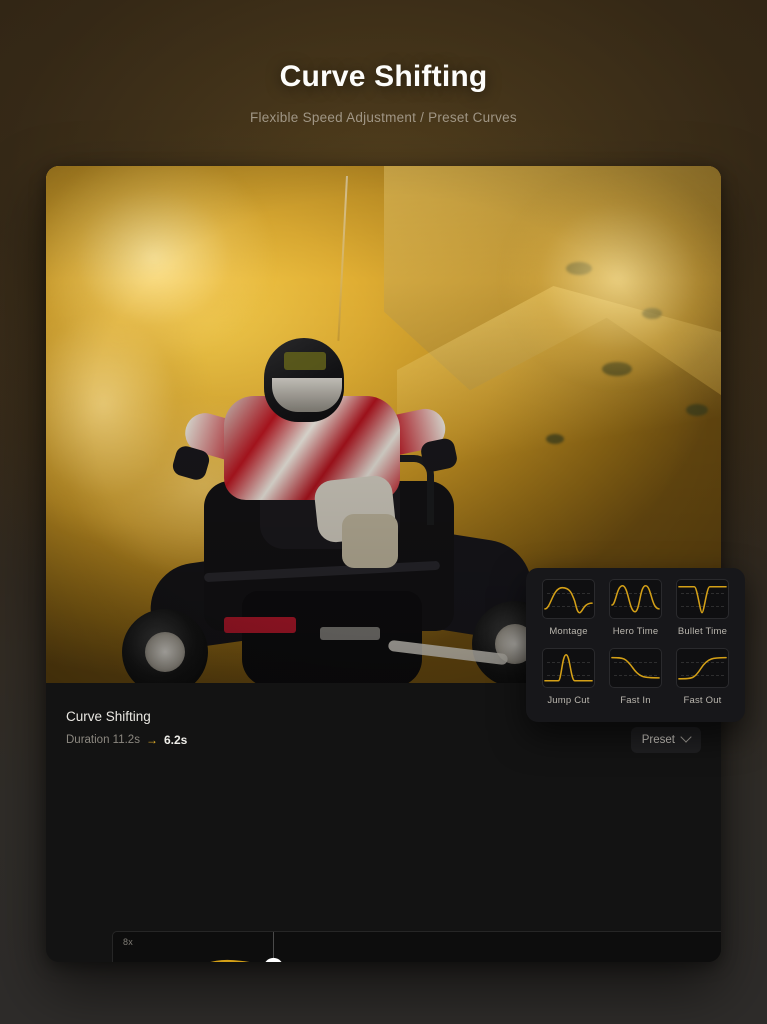 This screenshot has width=767, height=1024. What do you see at coordinates (568, 599) in the screenshot?
I see `curve-montage-icon` at bounding box center [568, 599].